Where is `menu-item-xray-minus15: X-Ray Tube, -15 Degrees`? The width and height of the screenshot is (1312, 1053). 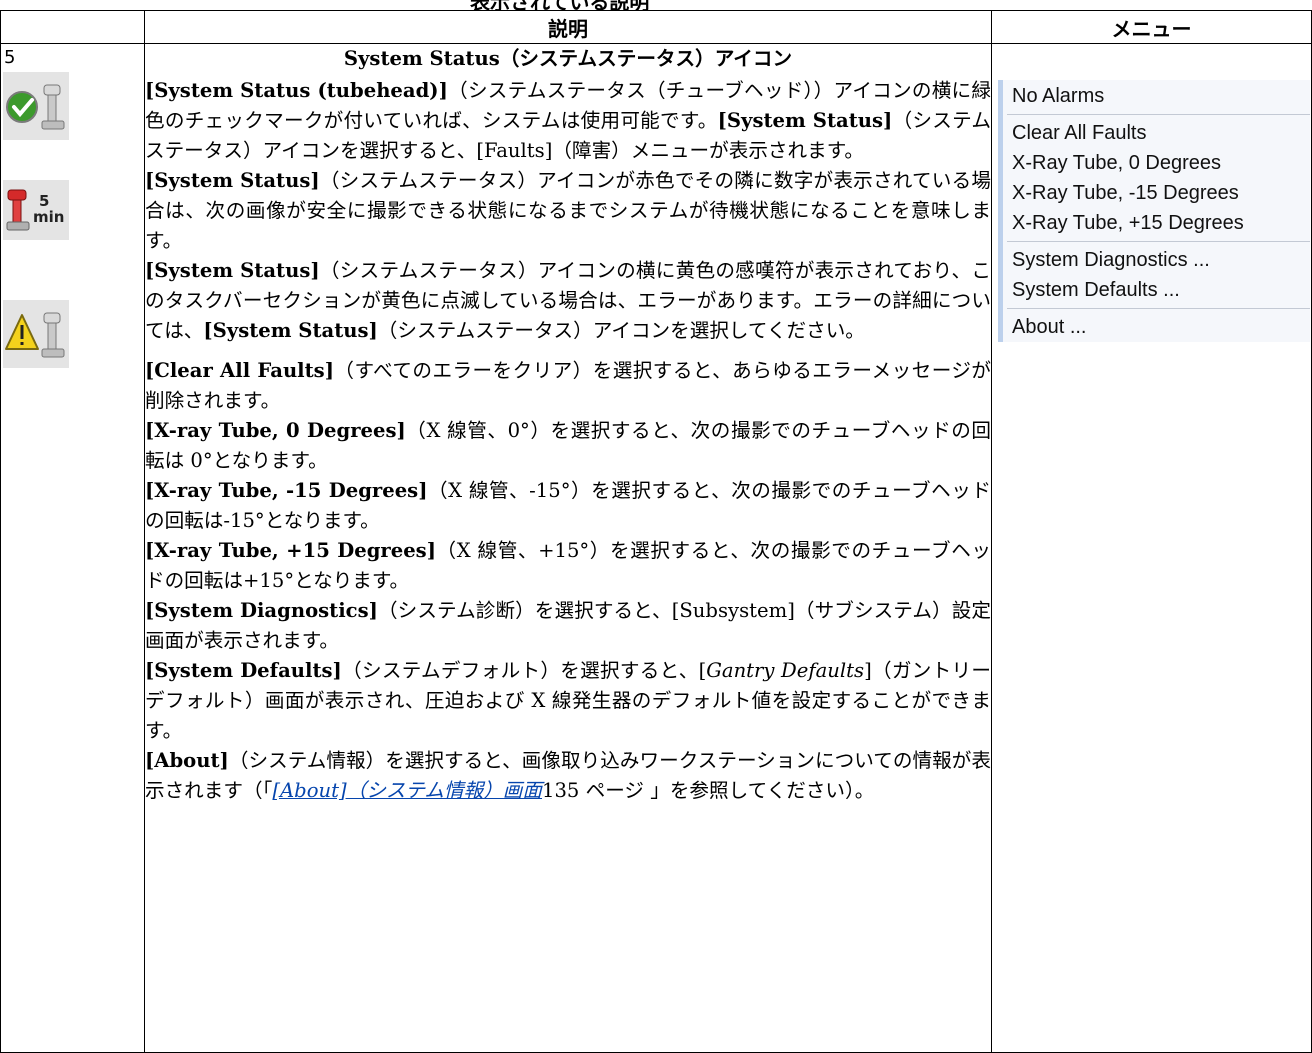
menu-item-xray-minus15: X-Ray Tube, -15 Degrees is located at coordinates (1156, 193).